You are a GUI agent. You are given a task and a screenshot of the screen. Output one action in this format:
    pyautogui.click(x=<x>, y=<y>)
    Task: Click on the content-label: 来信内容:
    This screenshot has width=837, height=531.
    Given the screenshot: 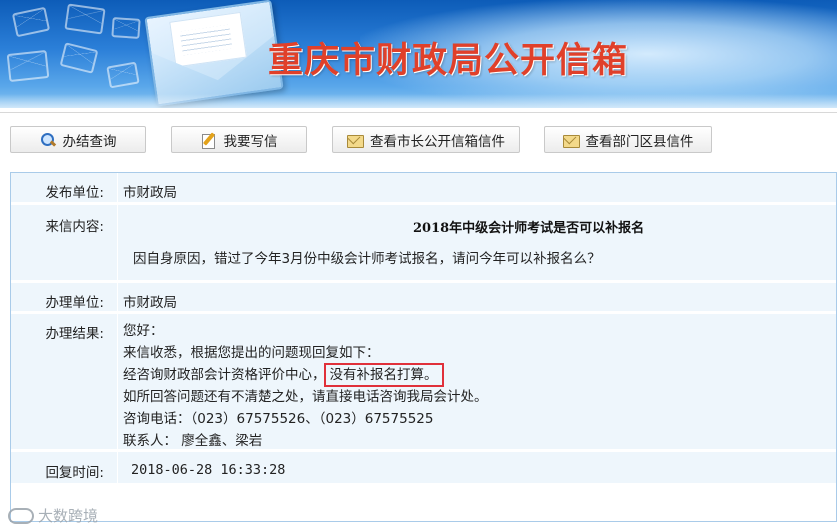 What is the action you would take?
    pyautogui.click(x=74, y=227)
    